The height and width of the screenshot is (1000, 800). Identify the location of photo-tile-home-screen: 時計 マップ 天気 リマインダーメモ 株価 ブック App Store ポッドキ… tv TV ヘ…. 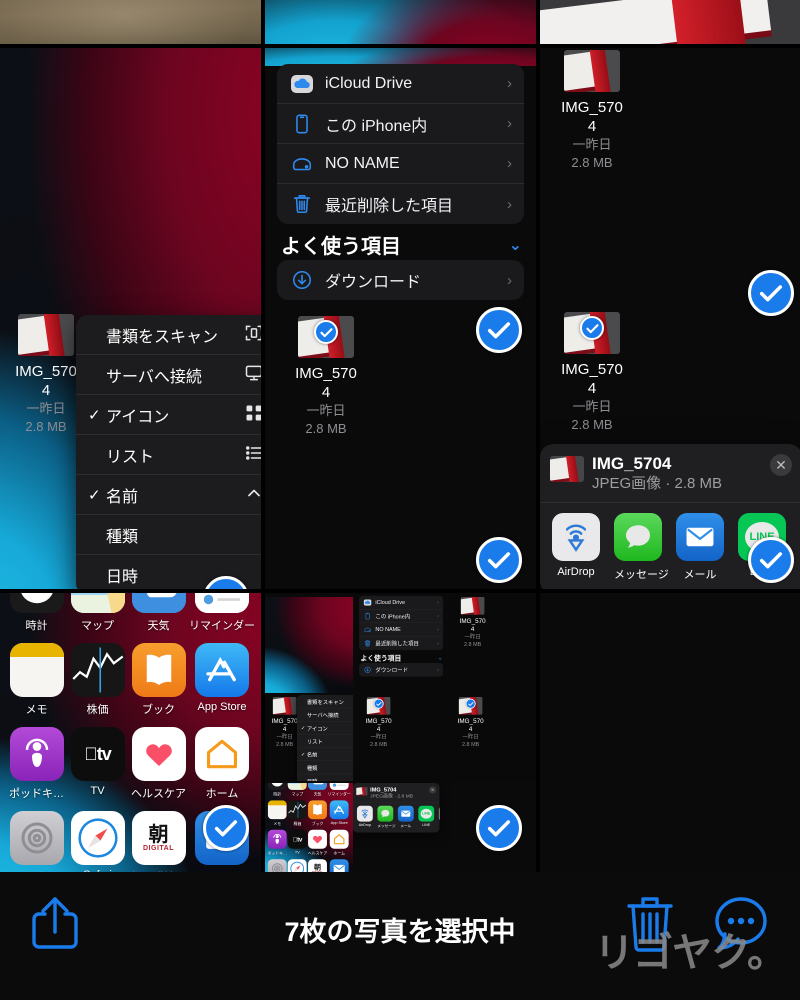
(130, 732).